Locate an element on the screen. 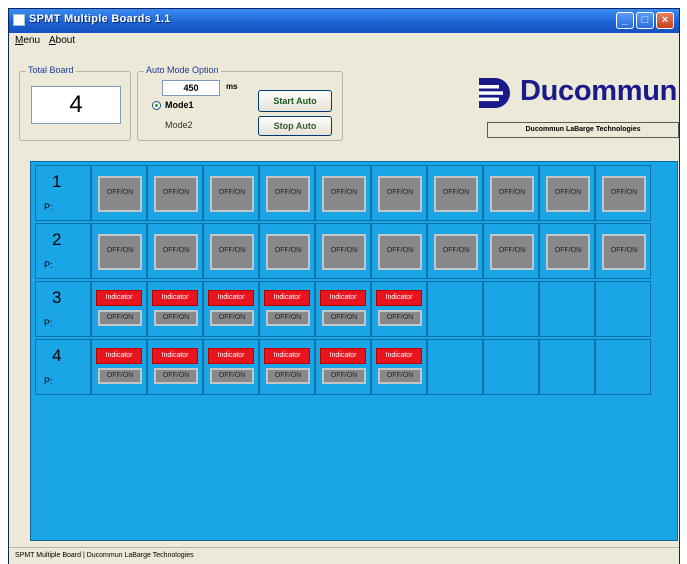 The image size is (687, 564). interval-input: 450 is located at coordinates (191, 88).